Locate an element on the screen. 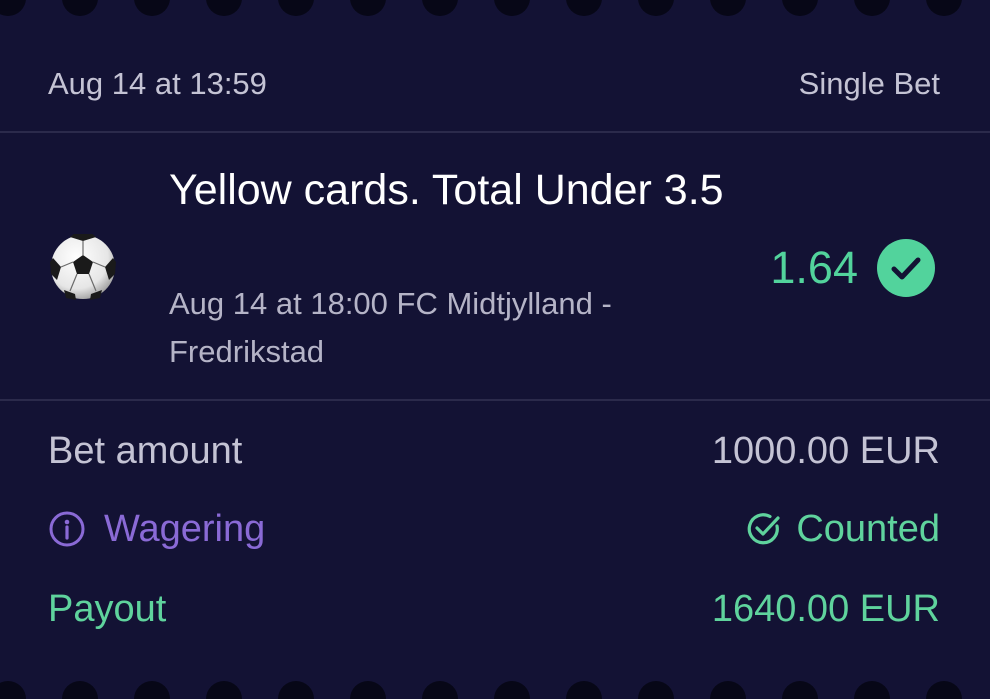  bet-amount-row: Bet amount 1000.00 EUR is located at coordinates (494, 451).